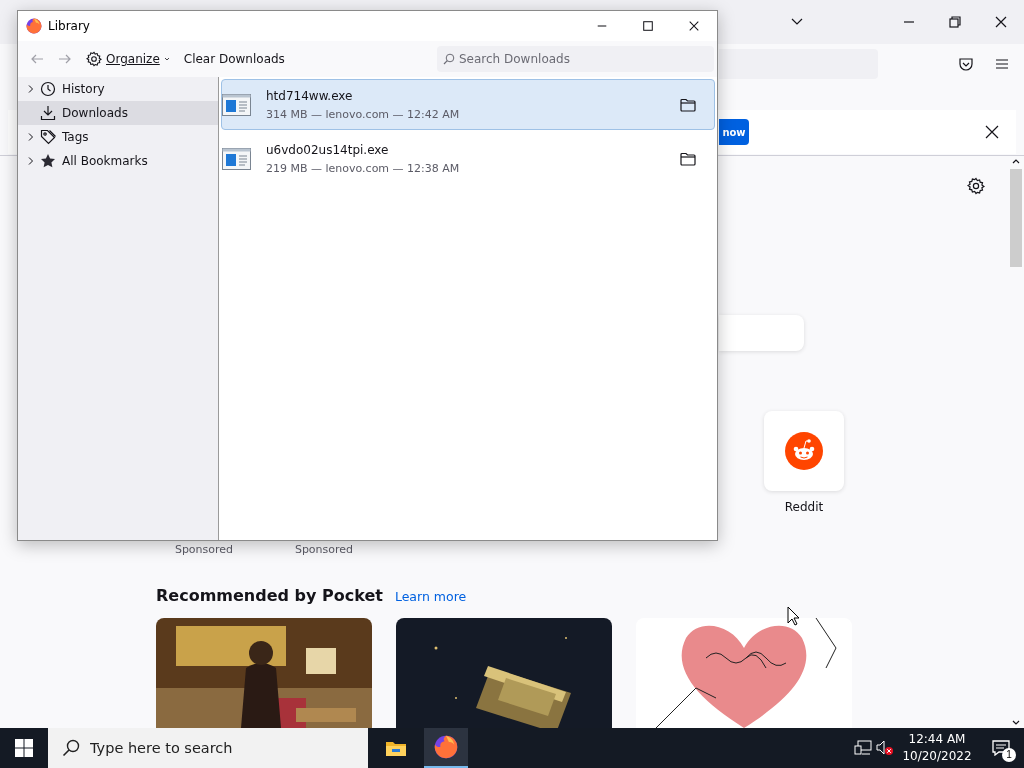 The width and height of the screenshot is (1024, 768). What do you see at coordinates (804, 507) in the screenshot?
I see `site-label: Reddit` at bounding box center [804, 507].